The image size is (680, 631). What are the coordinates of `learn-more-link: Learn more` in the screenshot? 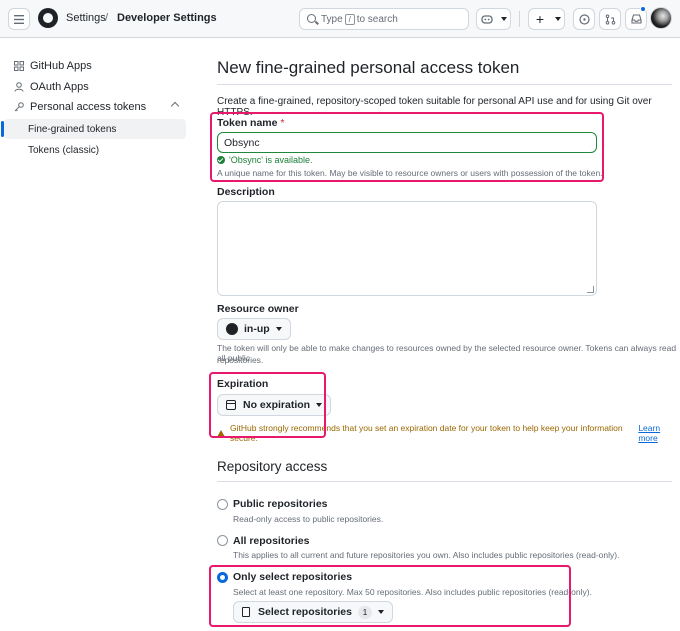 It's located at (659, 433).